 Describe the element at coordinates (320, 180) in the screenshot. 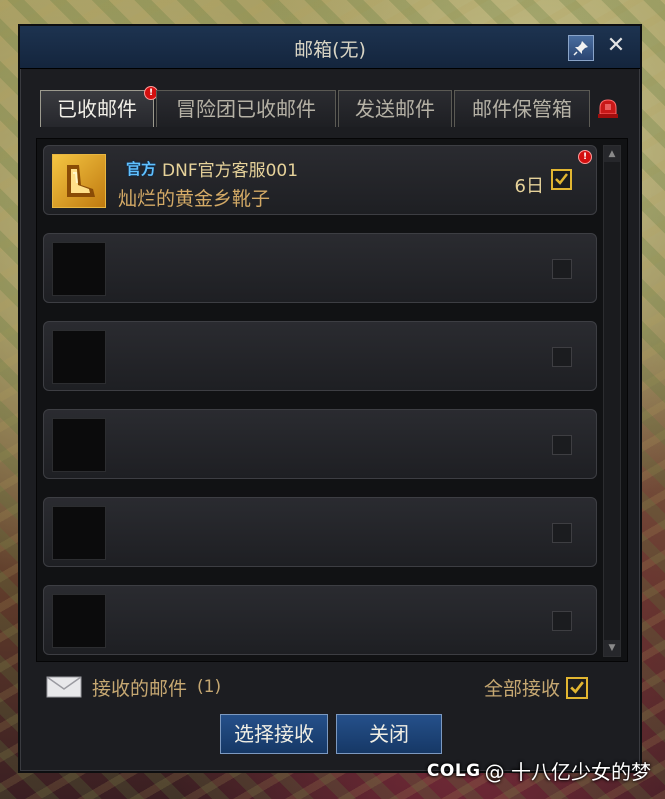

I see `mail-row: 官方 DNF官方客服001 灿烂的黄金乡靴子 6日 !` at that location.